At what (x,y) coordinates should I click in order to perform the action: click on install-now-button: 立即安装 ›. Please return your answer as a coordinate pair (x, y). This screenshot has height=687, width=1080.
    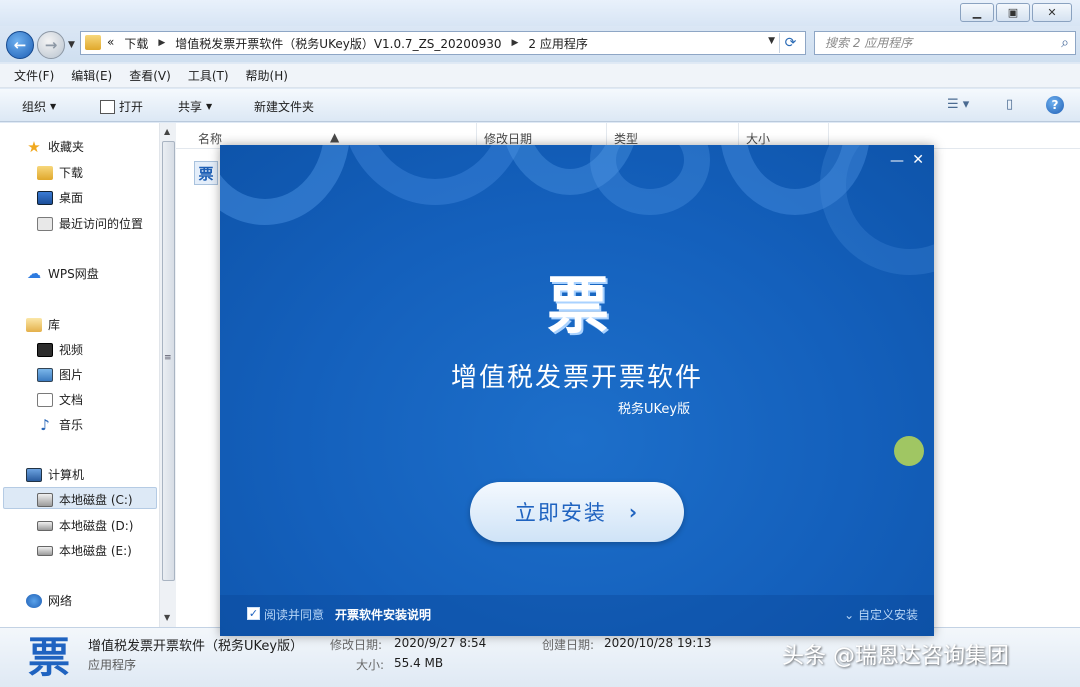
    Looking at the image, I should click on (577, 512).